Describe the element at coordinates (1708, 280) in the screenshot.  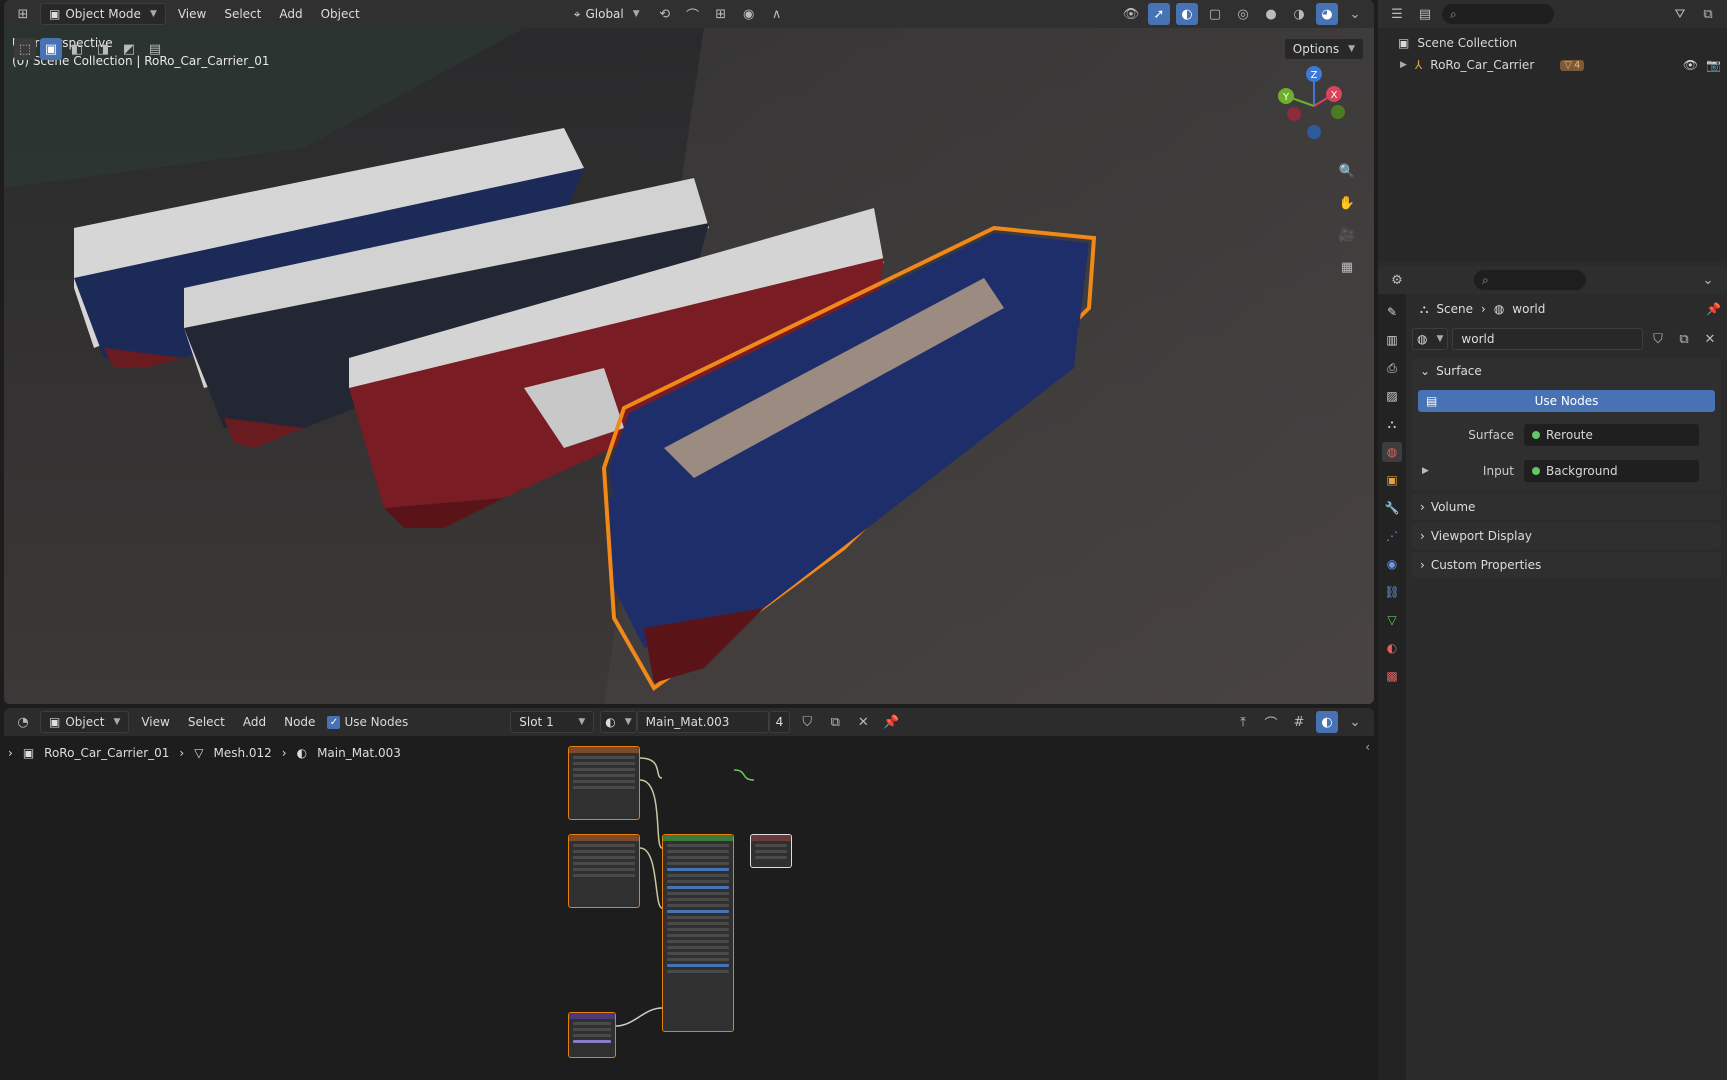
I see `chevron-down-icon: ⌄` at that location.